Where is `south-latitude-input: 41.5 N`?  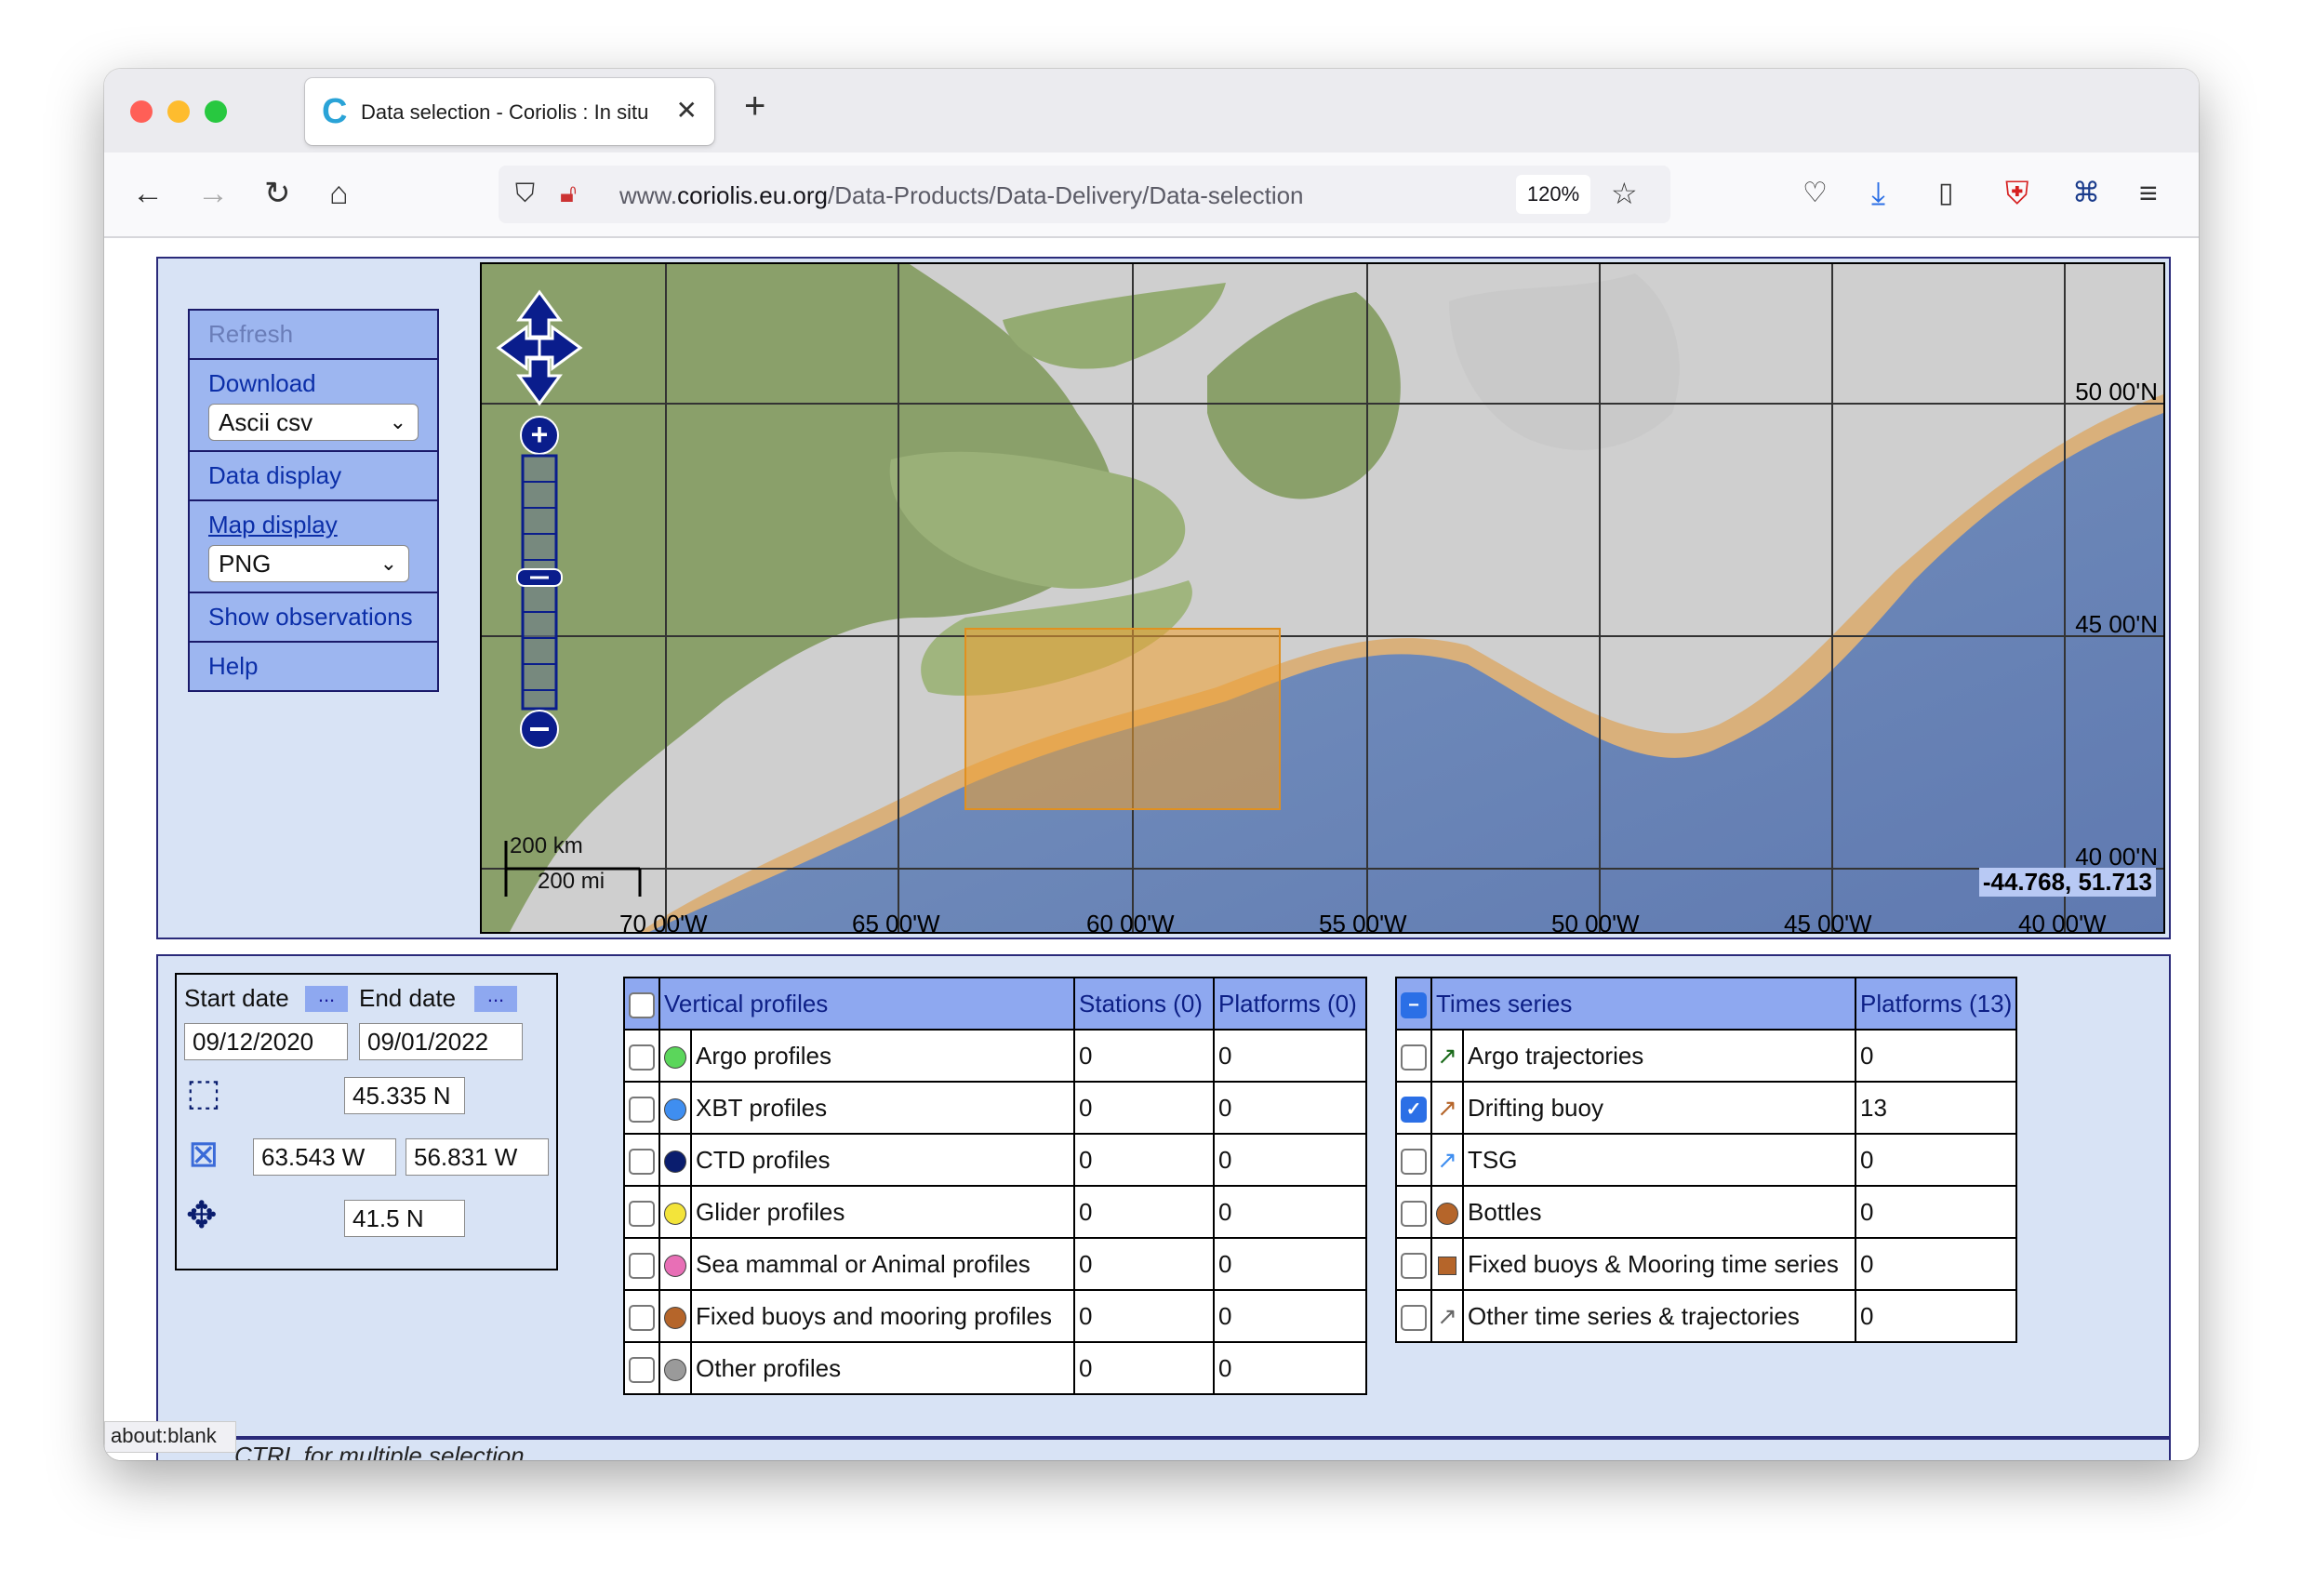
south-latitude-input: 41.5 N is located at coordinates (404, 1219).